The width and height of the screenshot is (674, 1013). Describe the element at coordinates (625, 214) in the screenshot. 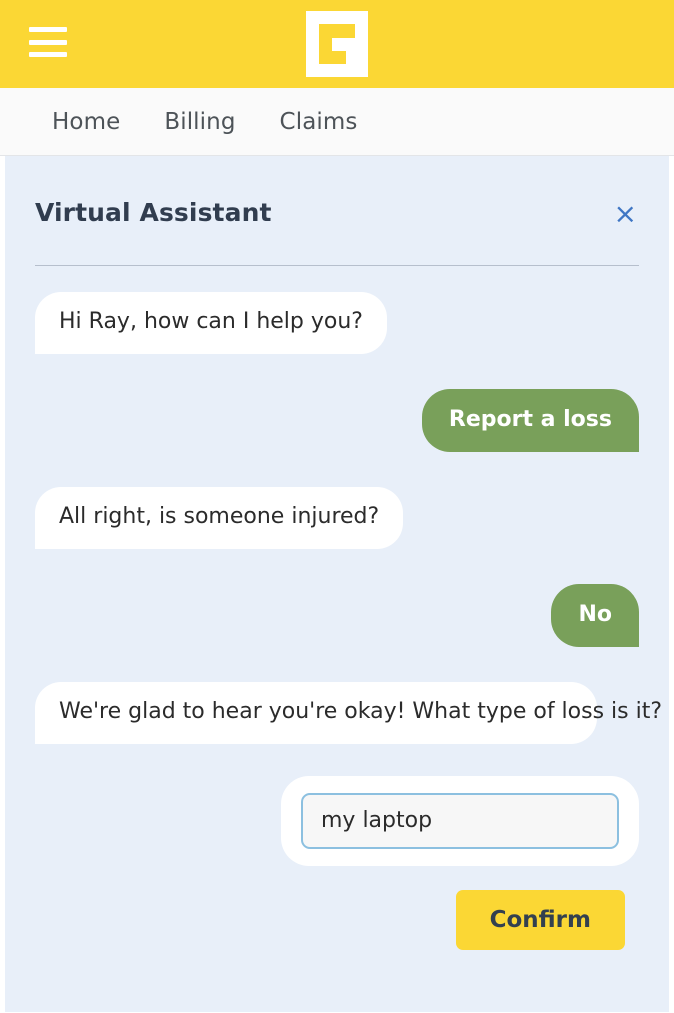

I see `close-icon: ×` at that location.